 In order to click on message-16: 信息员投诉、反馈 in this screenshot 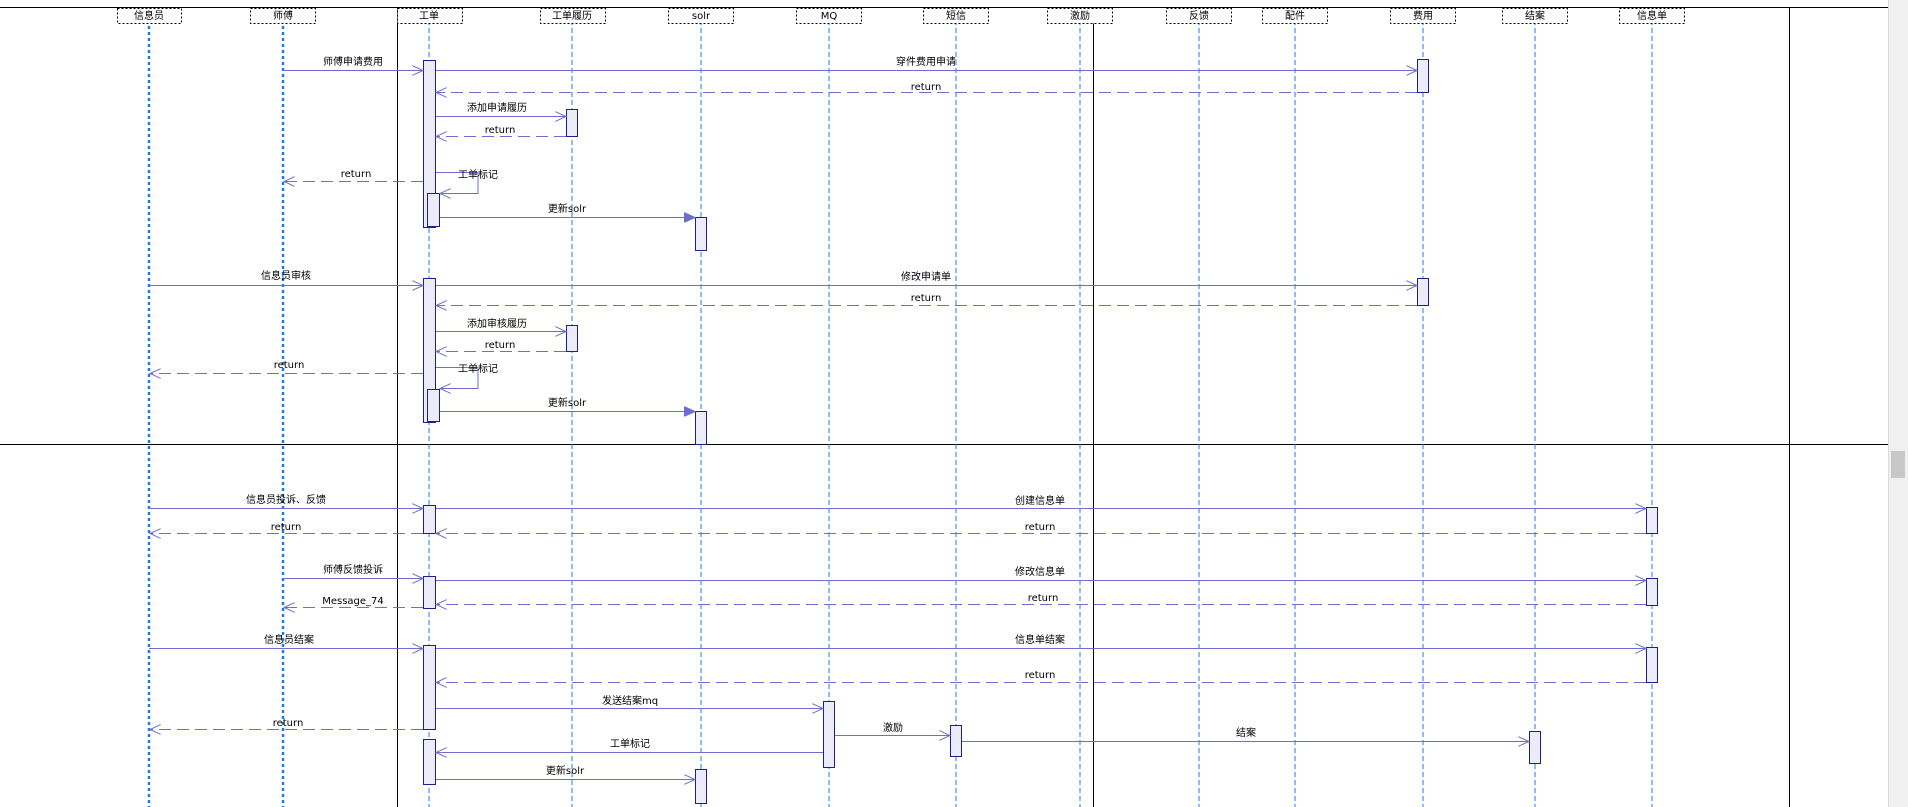, I will do `click(286, 501)`.